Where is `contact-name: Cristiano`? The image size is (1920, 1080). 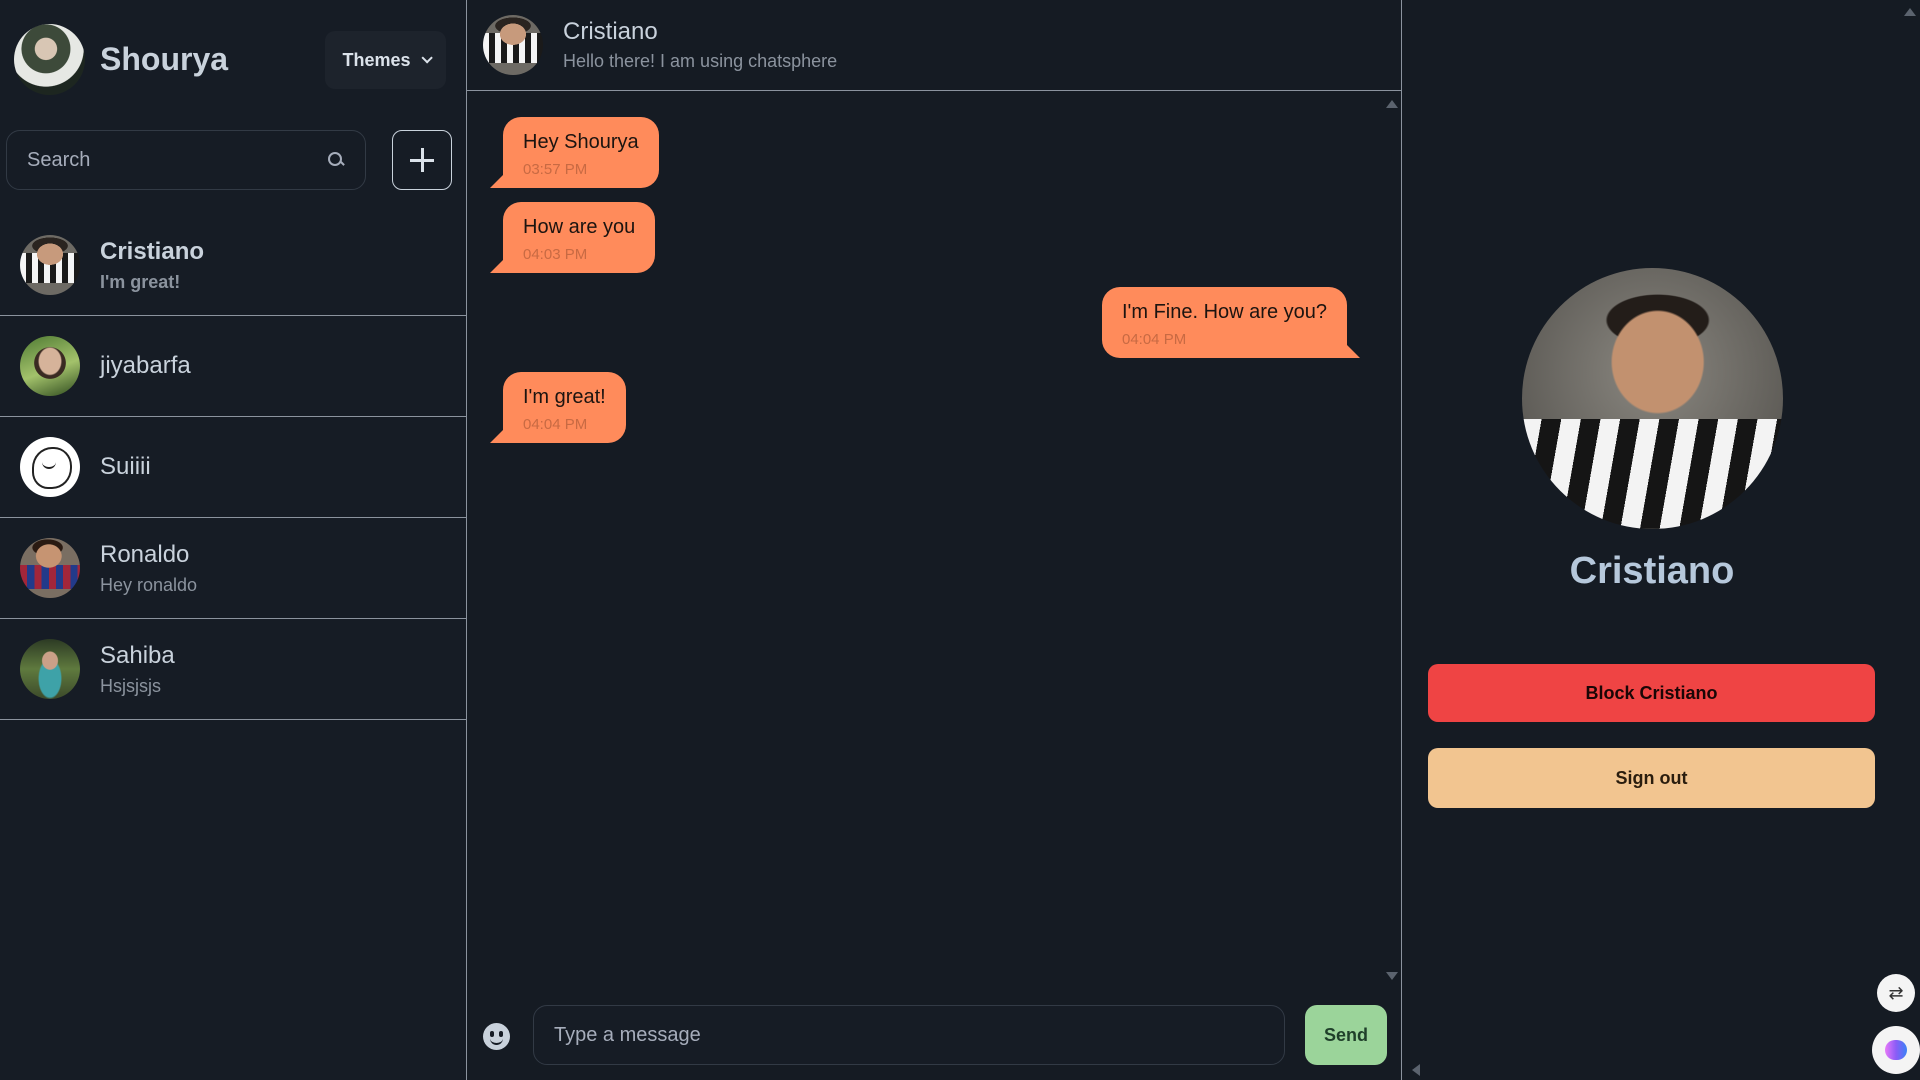 contact-name: Cristiano is located at coordinates (152, 251).